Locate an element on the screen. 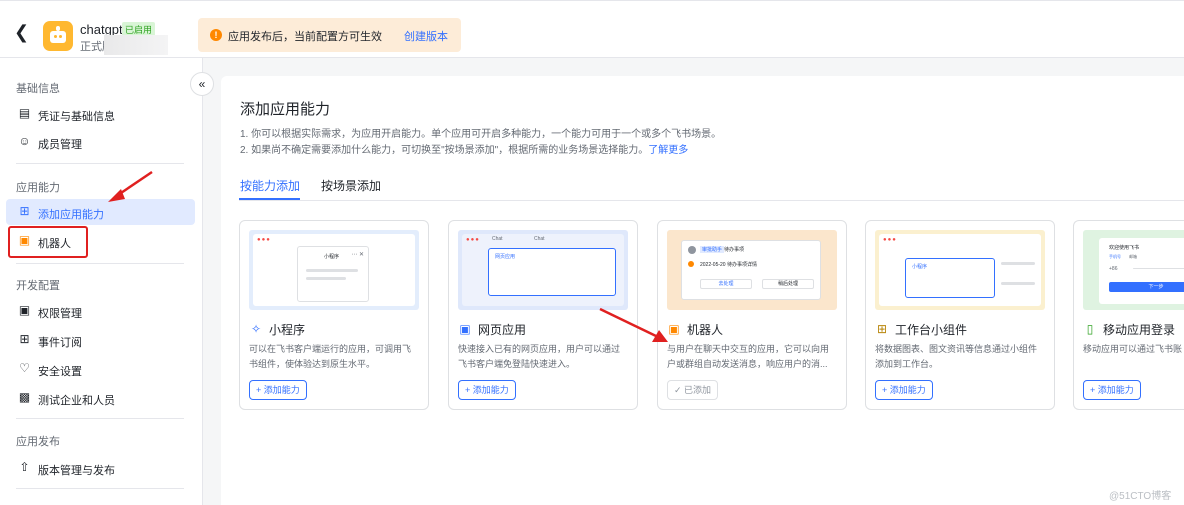 The image size is (1184, 505). robot-preview: 审批助手 待办事项 2022-05-20 待办事项详情 去处理 稍后处理 is located at coordinates (752, 270).